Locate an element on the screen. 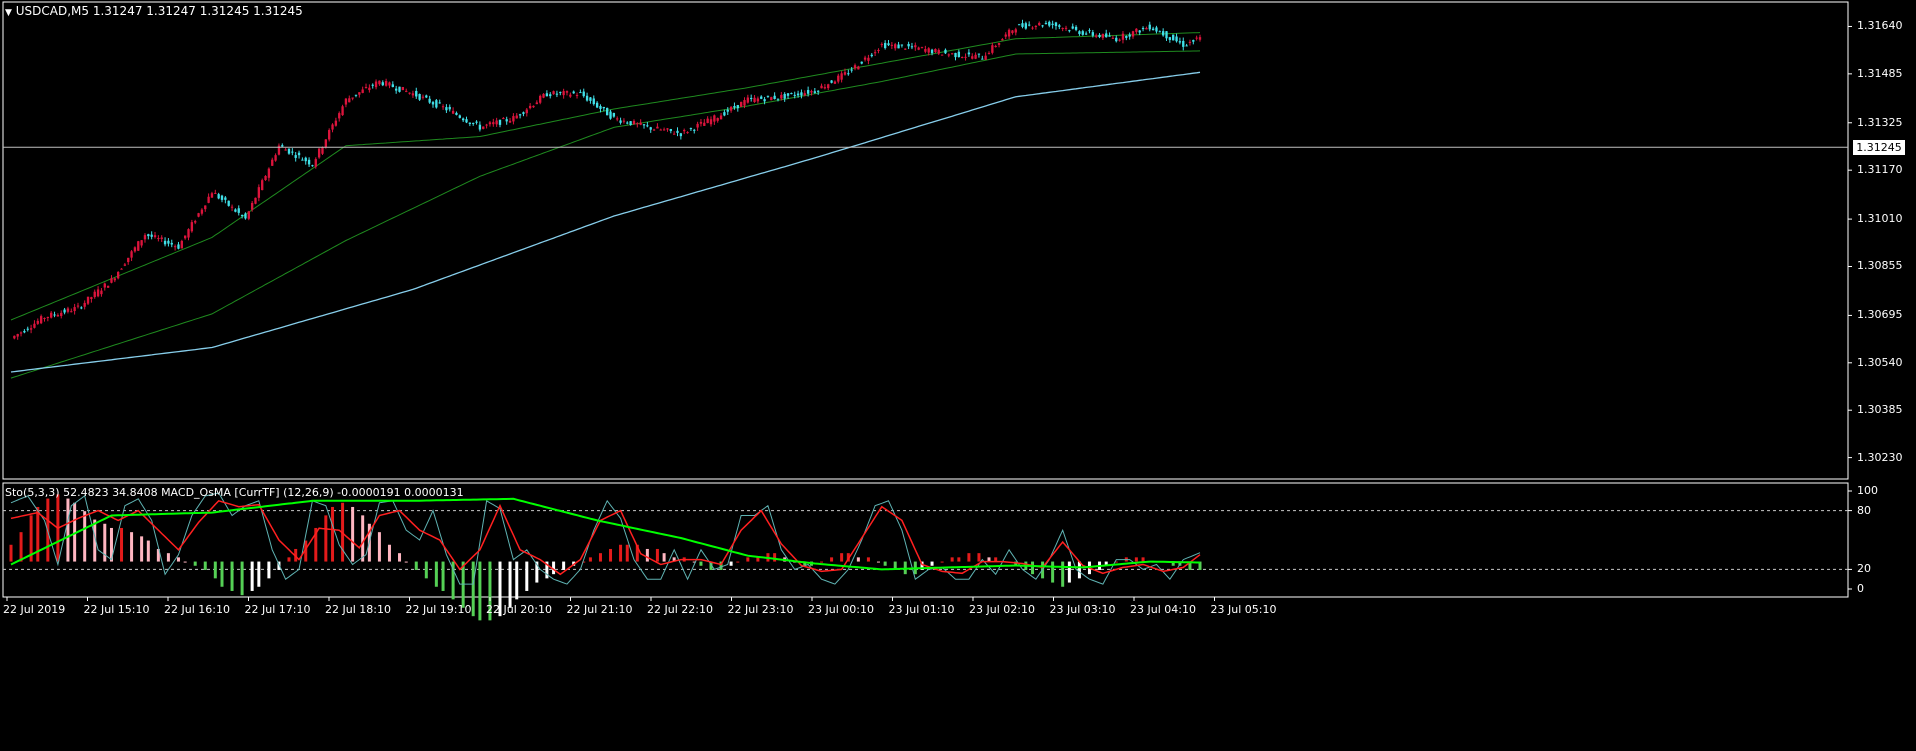 This screenshot has height=751, width=1916. time-axis-label: 23 Jul 05:10 is located at coordinates (1243, 609).